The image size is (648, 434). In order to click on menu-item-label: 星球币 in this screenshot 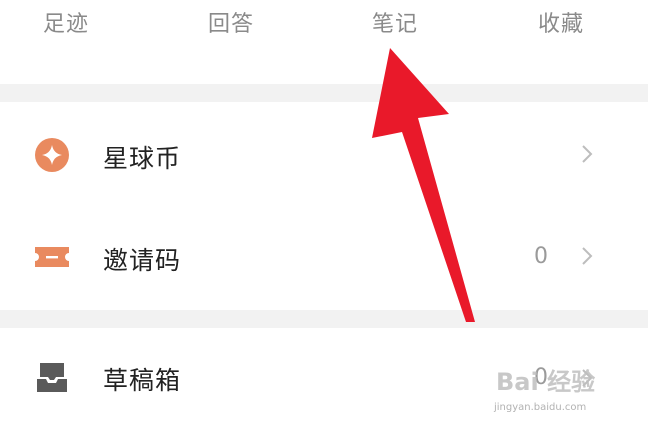, I will do `click(142, 158)`.